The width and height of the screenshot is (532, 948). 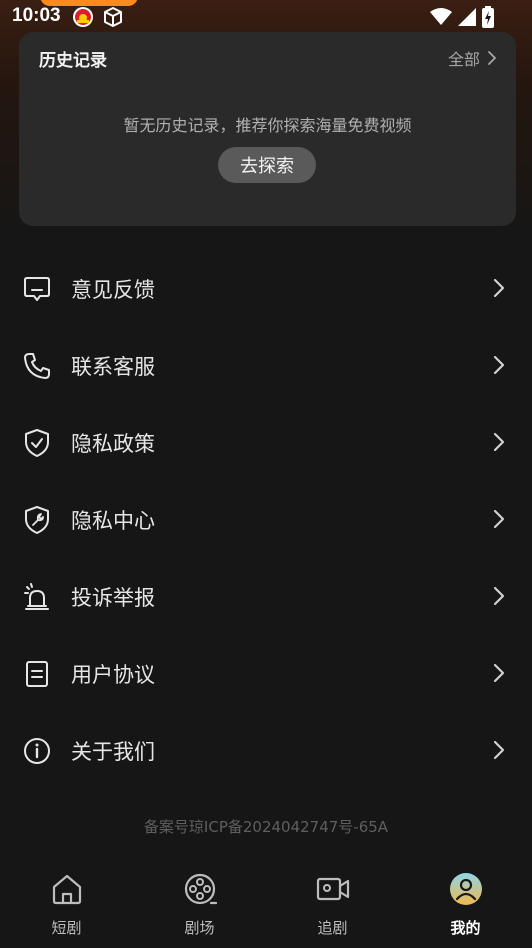 What do you see at coordinates (37, 289) in the screenshot?
I see `feedback-icon` at bounding box center [37, 289].